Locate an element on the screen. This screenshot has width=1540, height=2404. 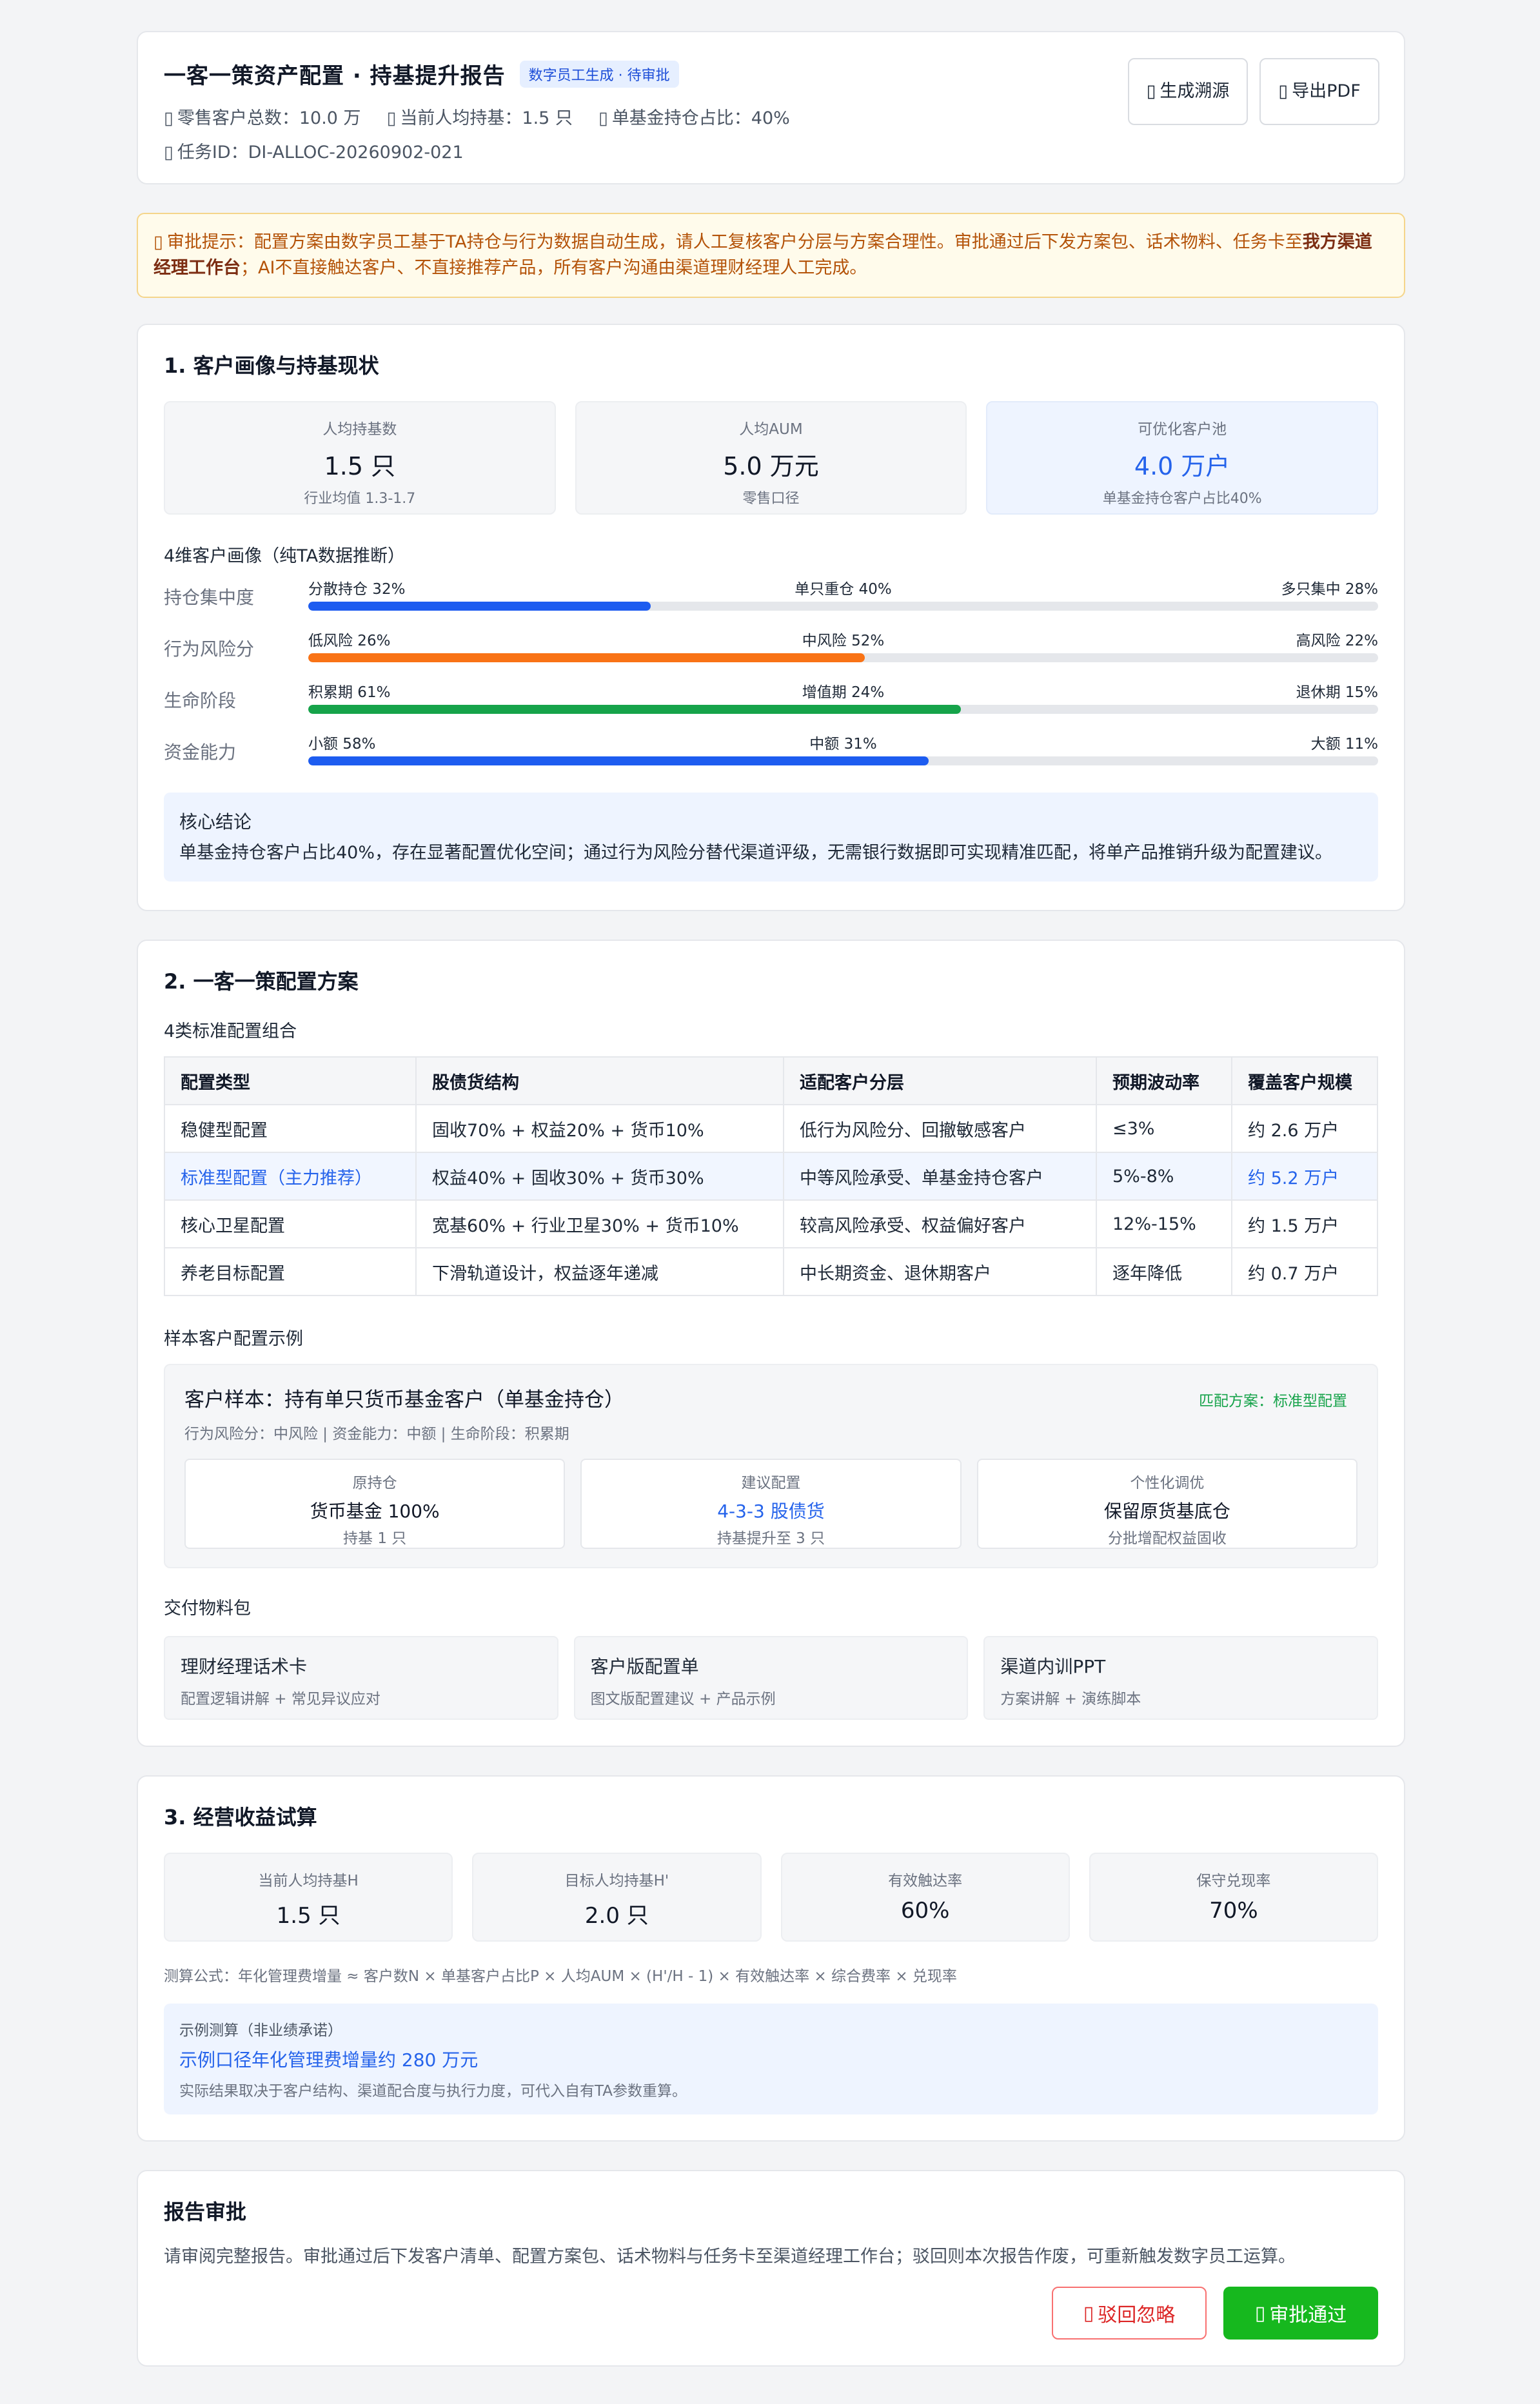
material-item: 理财经理话术卡 配置逻辑讲解 + 常见异议应对 is located at coordinates (361, 1678).